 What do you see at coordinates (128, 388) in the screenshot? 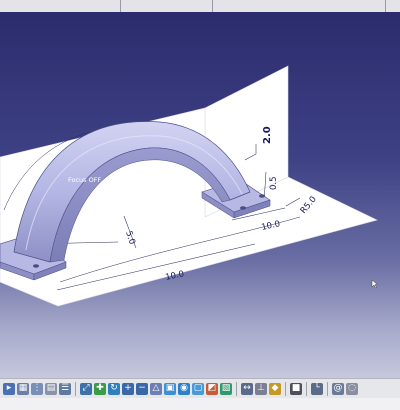
I see `zoom-in-icon: +` at bounding box center [128, 388].